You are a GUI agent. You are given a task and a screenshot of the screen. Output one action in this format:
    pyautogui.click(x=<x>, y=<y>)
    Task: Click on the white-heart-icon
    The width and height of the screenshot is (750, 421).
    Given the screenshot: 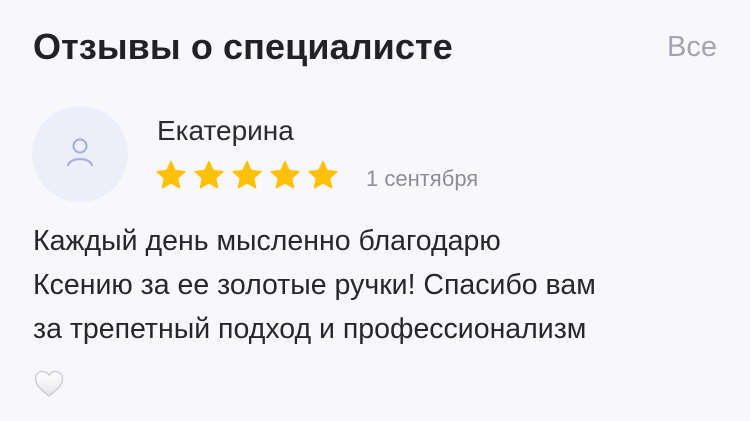 What is the action you would take?
    pyautogui.click(x=49, y=384)
    